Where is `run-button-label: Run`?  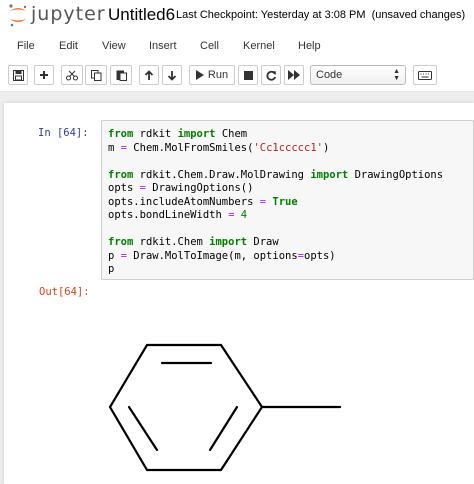 run-button-label: Run is located at coordinates (218, 75).